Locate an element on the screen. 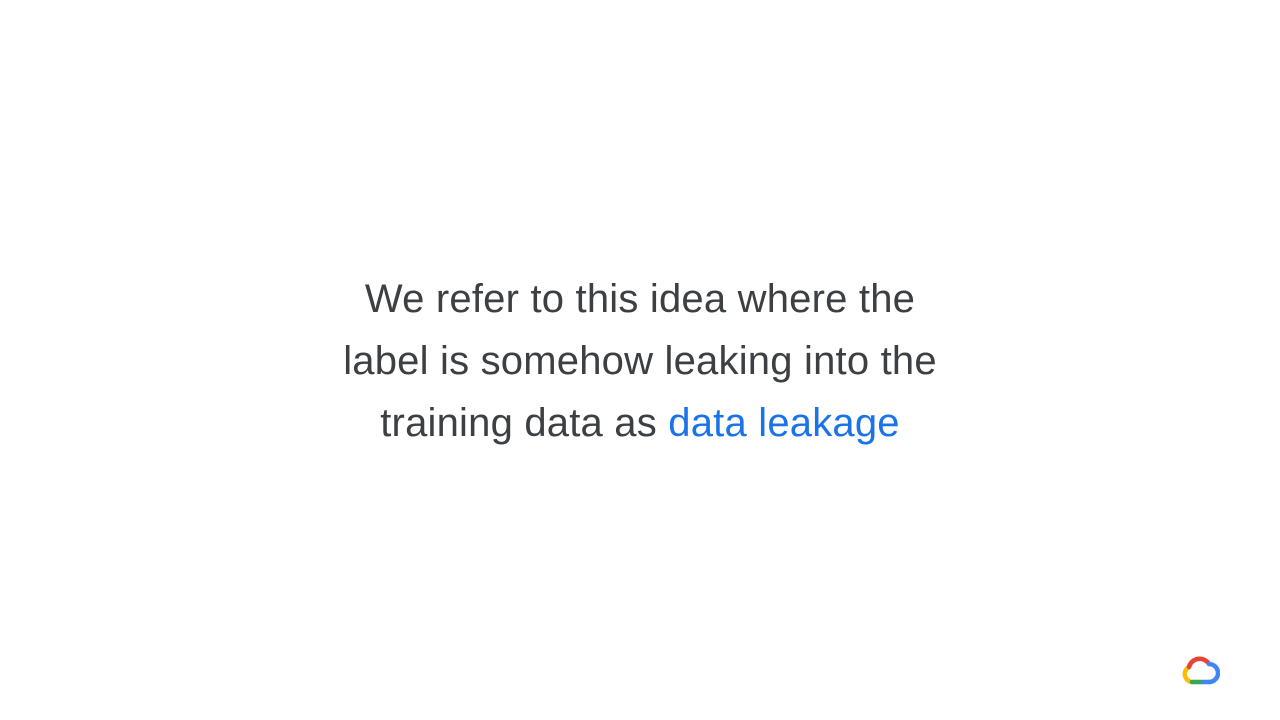 The height and width of the screenshot is (720, 1280). statement-line-3: training data as data leakage is located at coordinates (640, 423).